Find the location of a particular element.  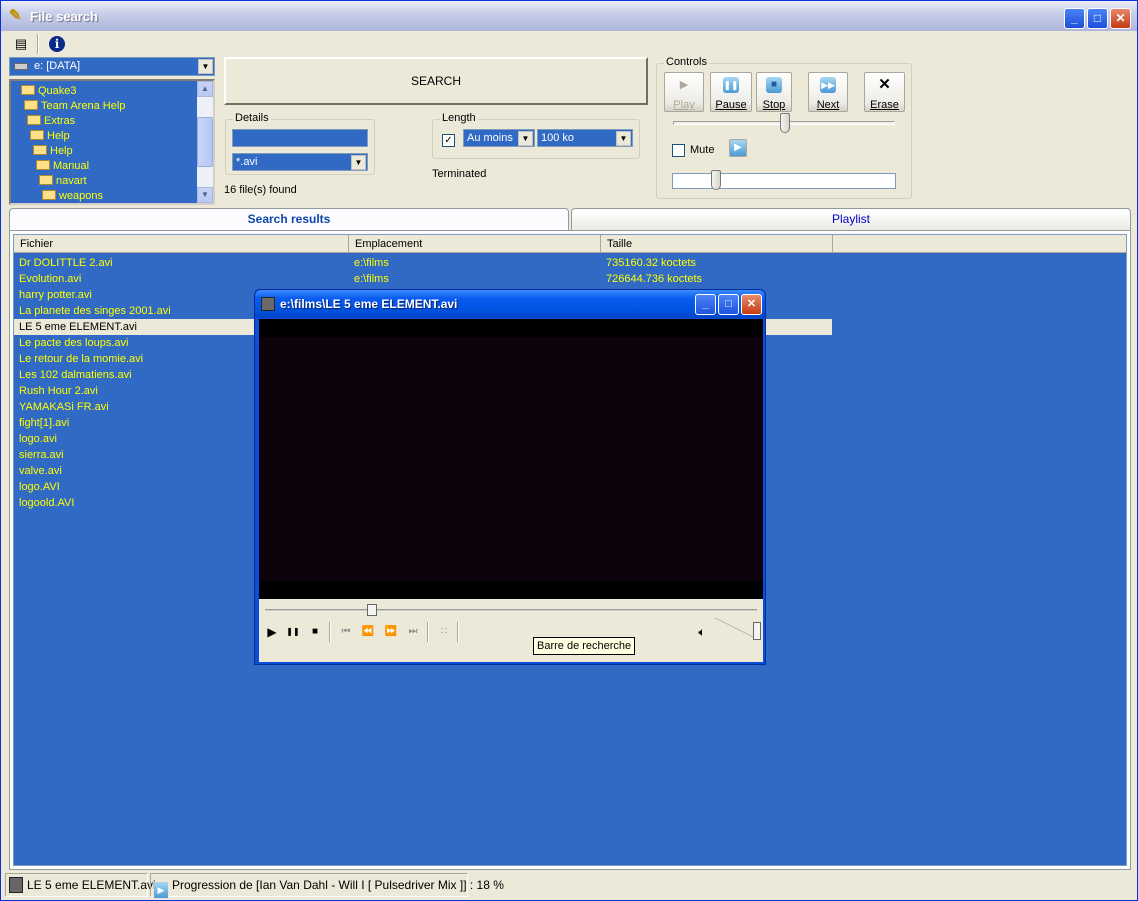

file-name-cell: harry potter.avi is located at coordinates (55, 295).